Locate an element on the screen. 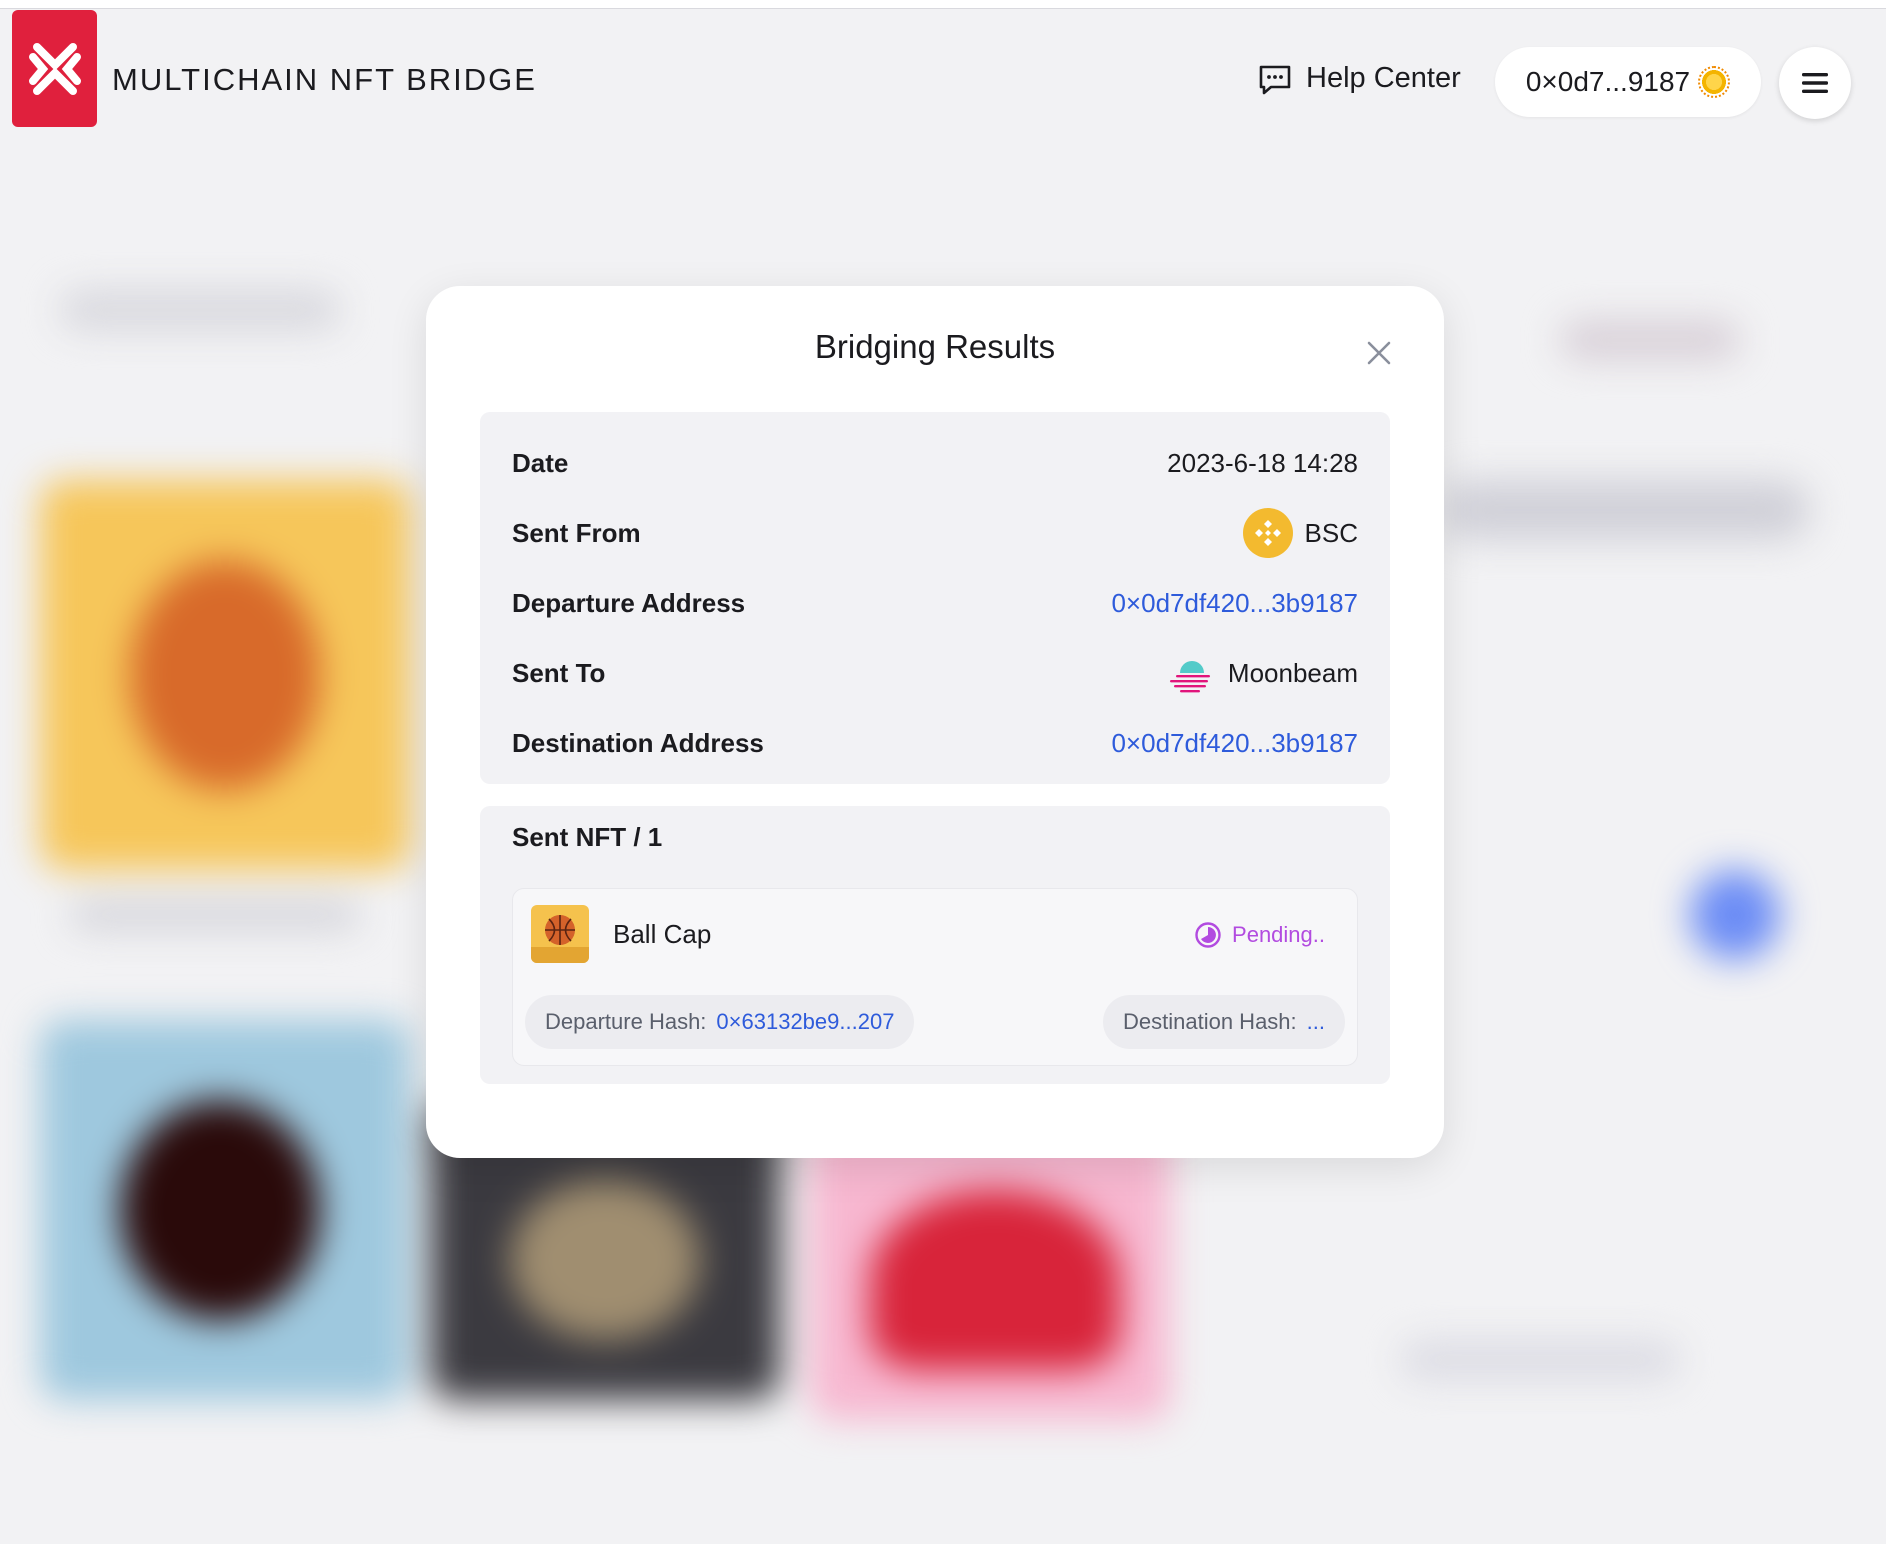 This screenshot has width=1886, height=1544. sent-to-chain: Moonbeam is located at coordinates (1292, 672).